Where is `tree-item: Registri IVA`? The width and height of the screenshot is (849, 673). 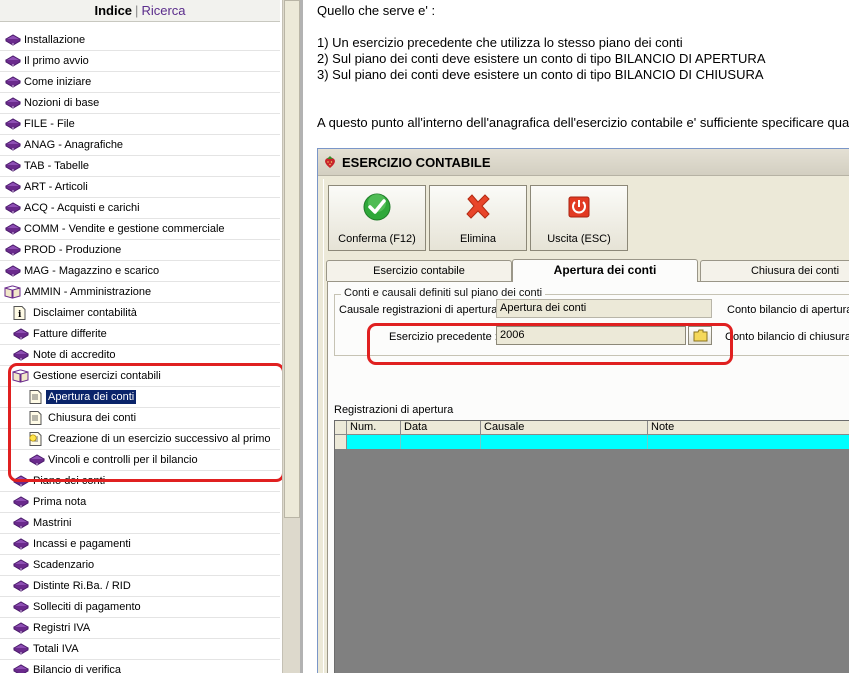
tree-item: Registri IVA is located at coordinates (140, 628).